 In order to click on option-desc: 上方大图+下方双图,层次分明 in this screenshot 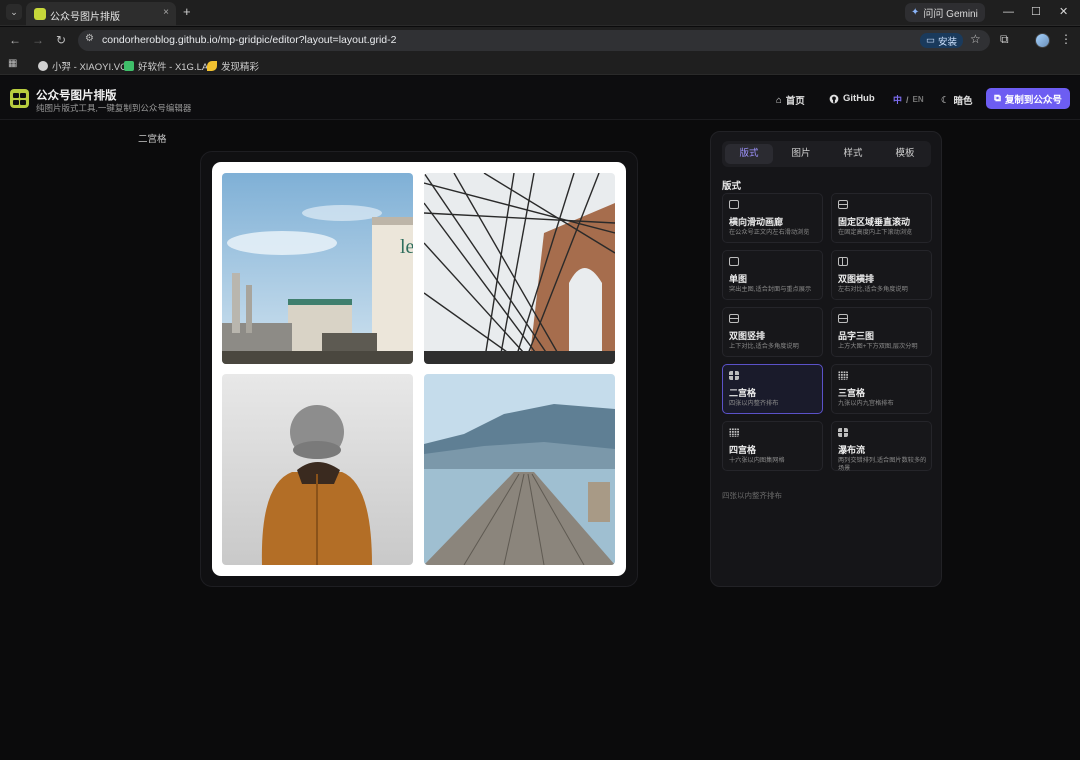, I will do `click(878, 346)`.